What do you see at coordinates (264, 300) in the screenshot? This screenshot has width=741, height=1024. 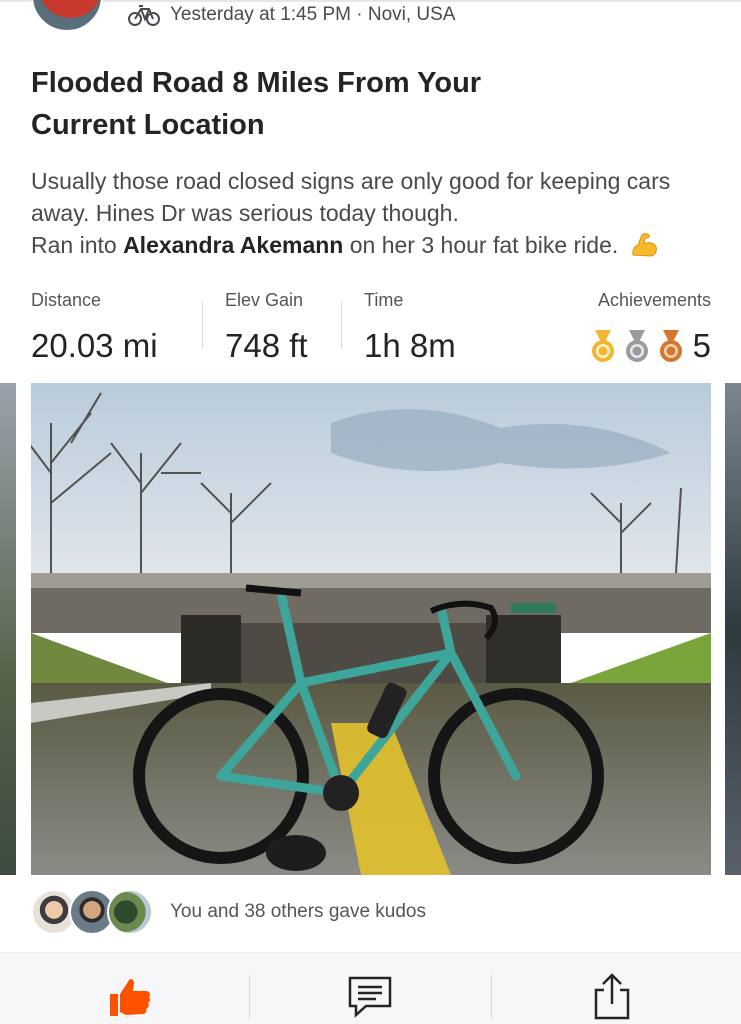 I see `stat-label: Elev Gain` at bounding box center [264, 300].